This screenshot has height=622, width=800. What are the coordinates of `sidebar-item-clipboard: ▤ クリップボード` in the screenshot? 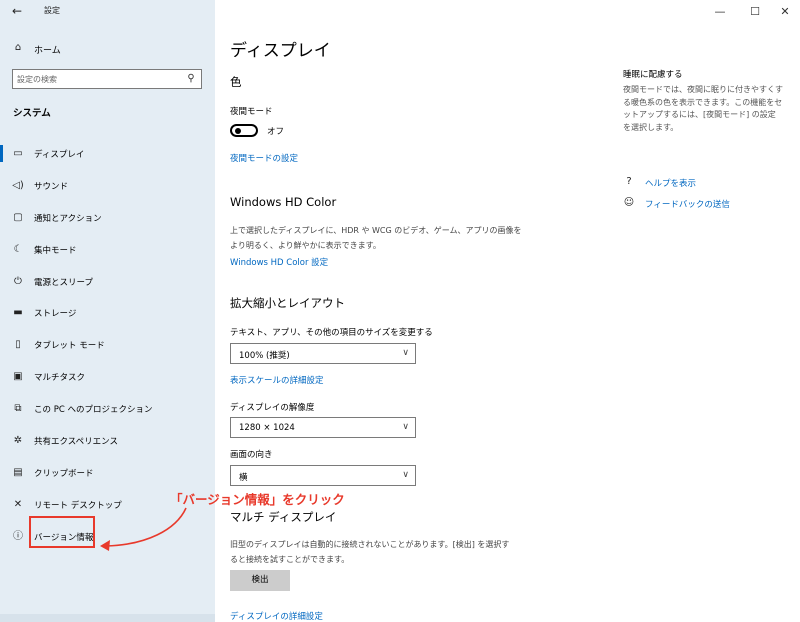 It's located at (107, 473).